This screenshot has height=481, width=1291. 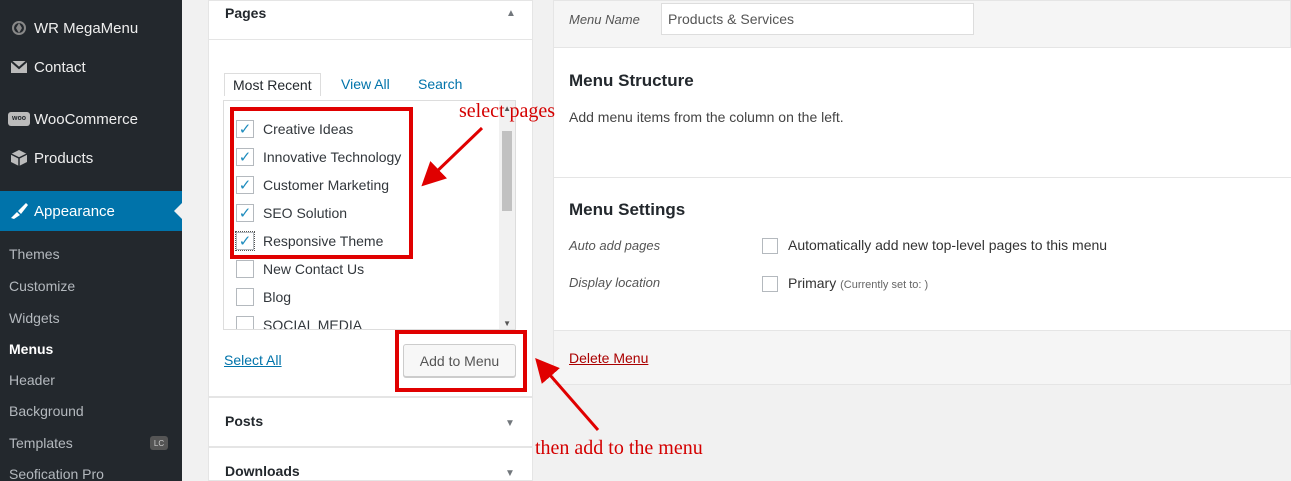 I want to click on annotation-arrows, so click(x=510, y=278).